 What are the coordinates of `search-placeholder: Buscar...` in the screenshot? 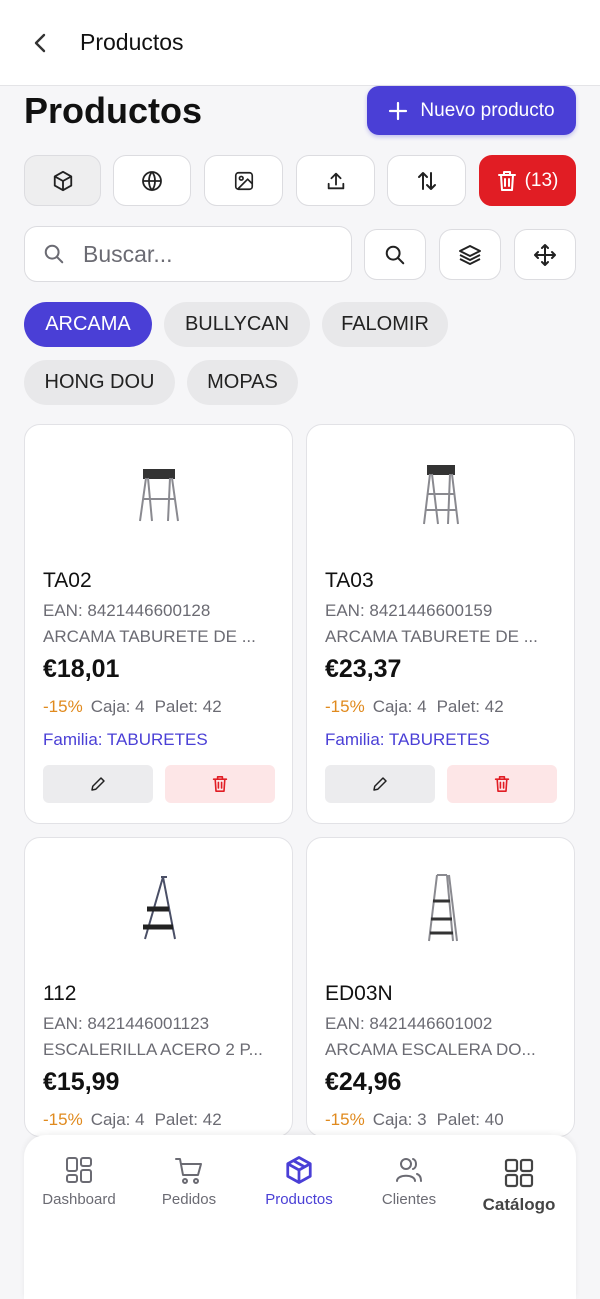 It's located at (128, 253).